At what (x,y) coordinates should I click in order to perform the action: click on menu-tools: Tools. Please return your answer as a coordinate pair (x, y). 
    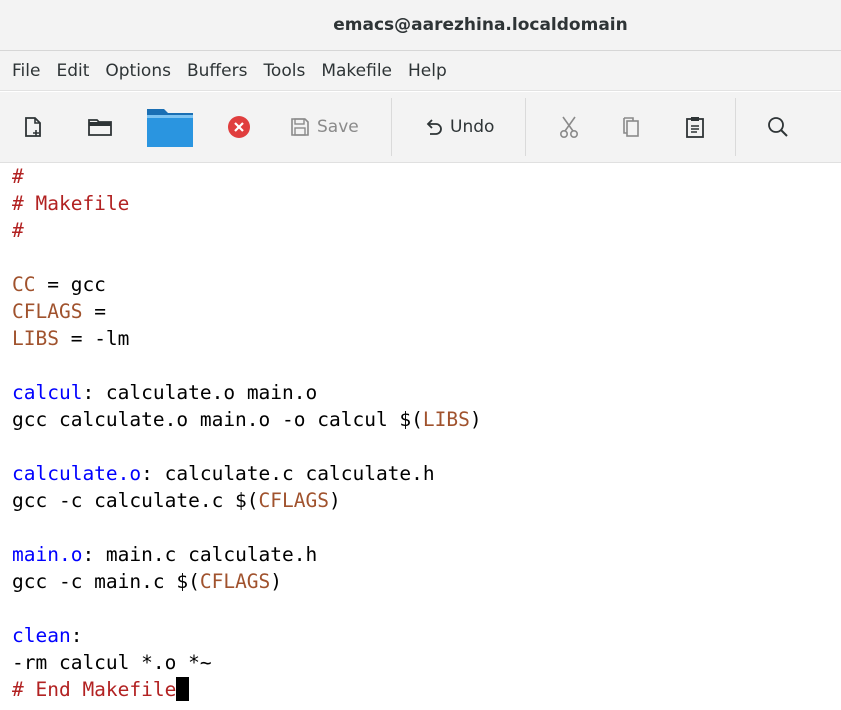
    Looking at the image, I should click on (284, 71).